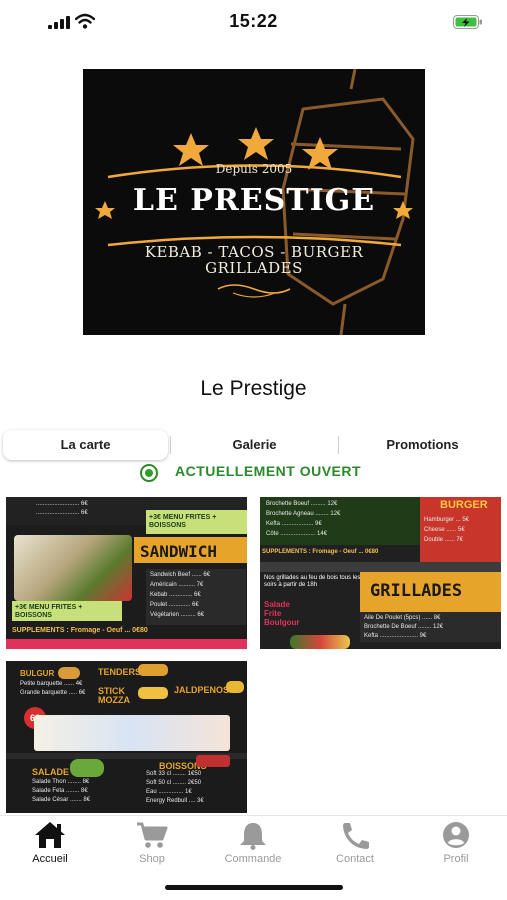 This screenshot has height=900, width=507. Describe the element at coordinates (297, 534) in the screenshot. I see `menu-line: Côte ..................... 14€` at that location.